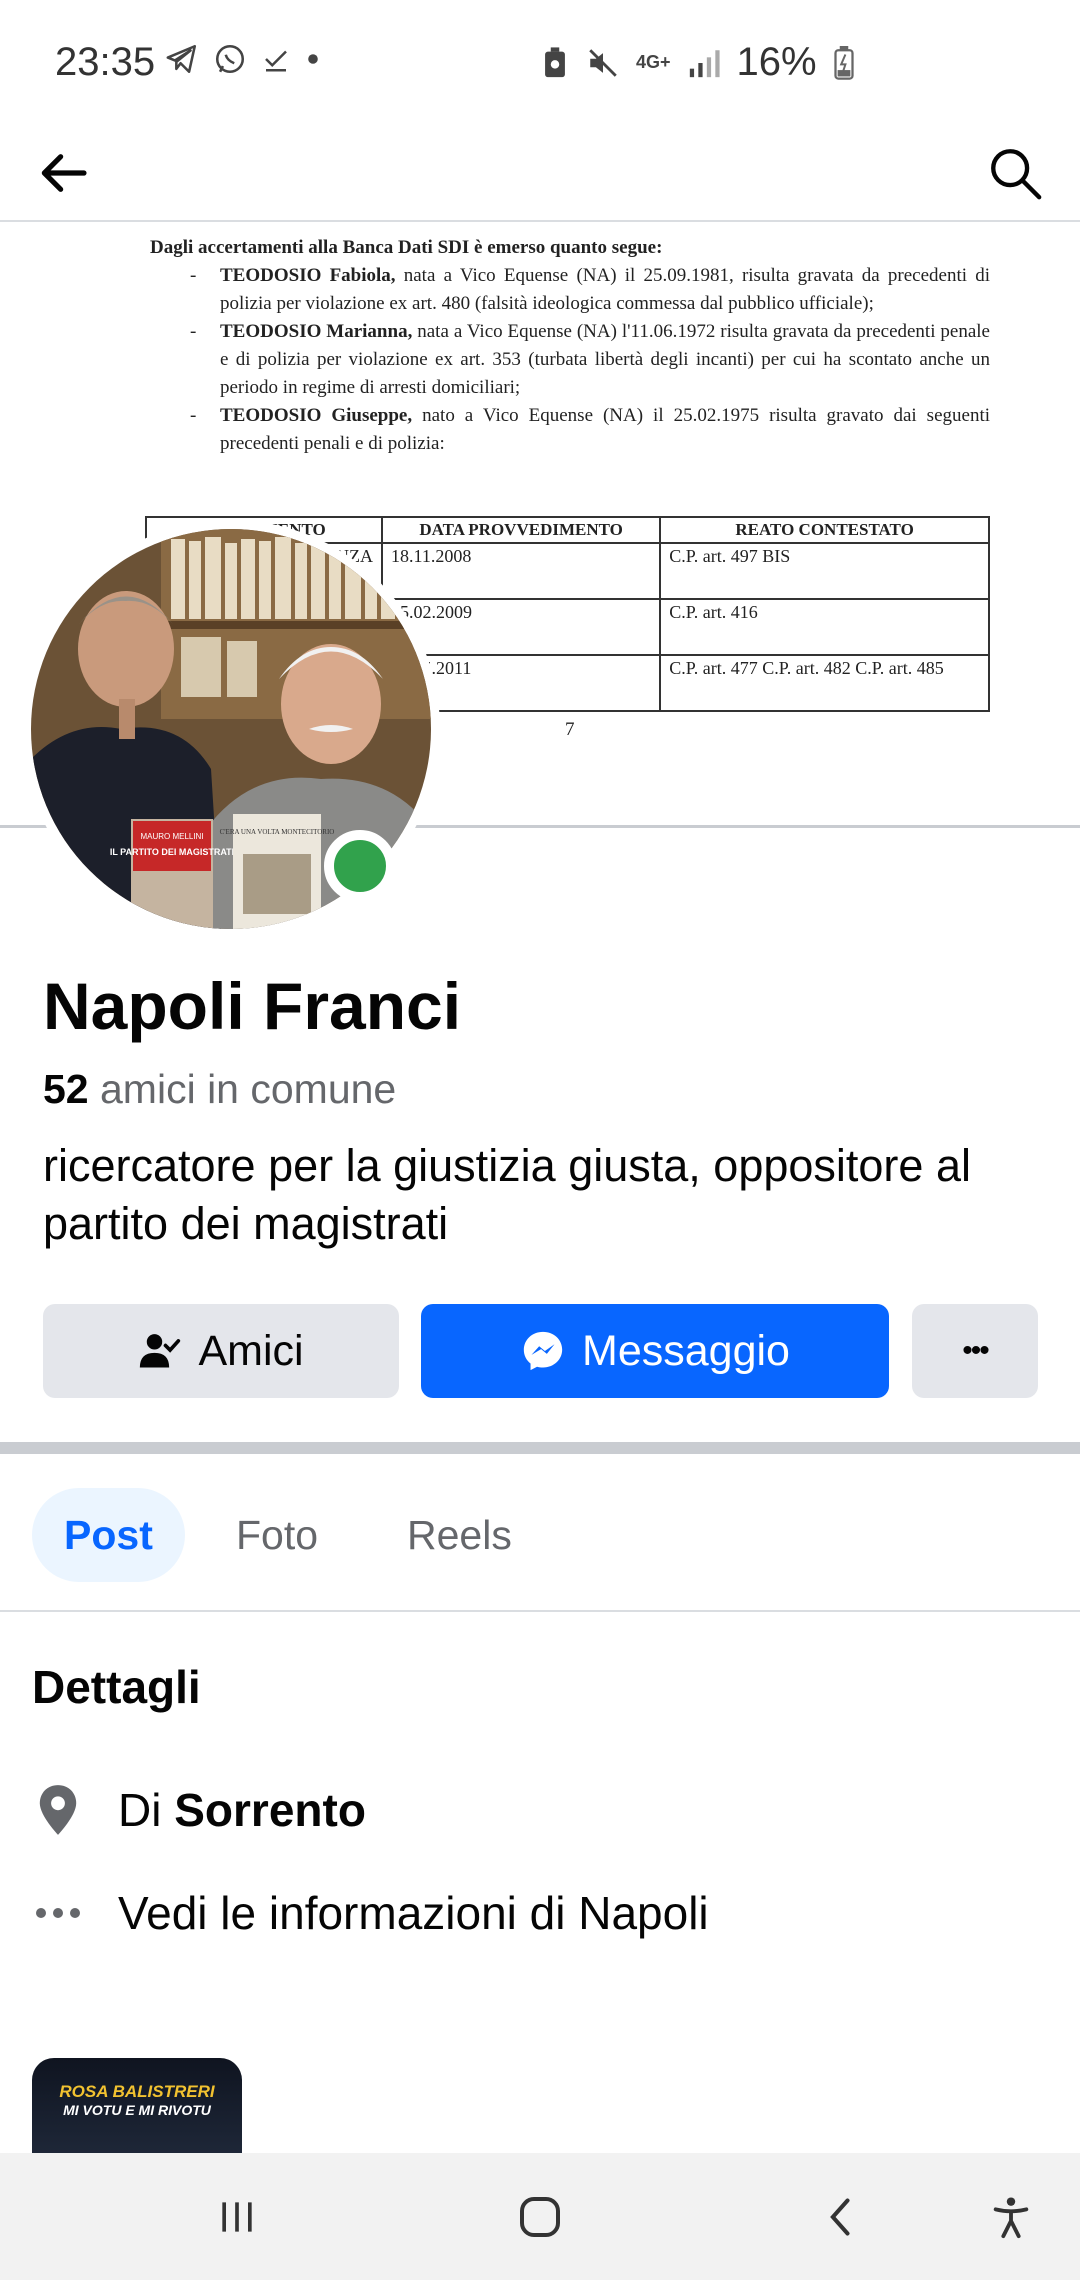  I want to click on mutual-friends-count: 52, so click(66, 1089).